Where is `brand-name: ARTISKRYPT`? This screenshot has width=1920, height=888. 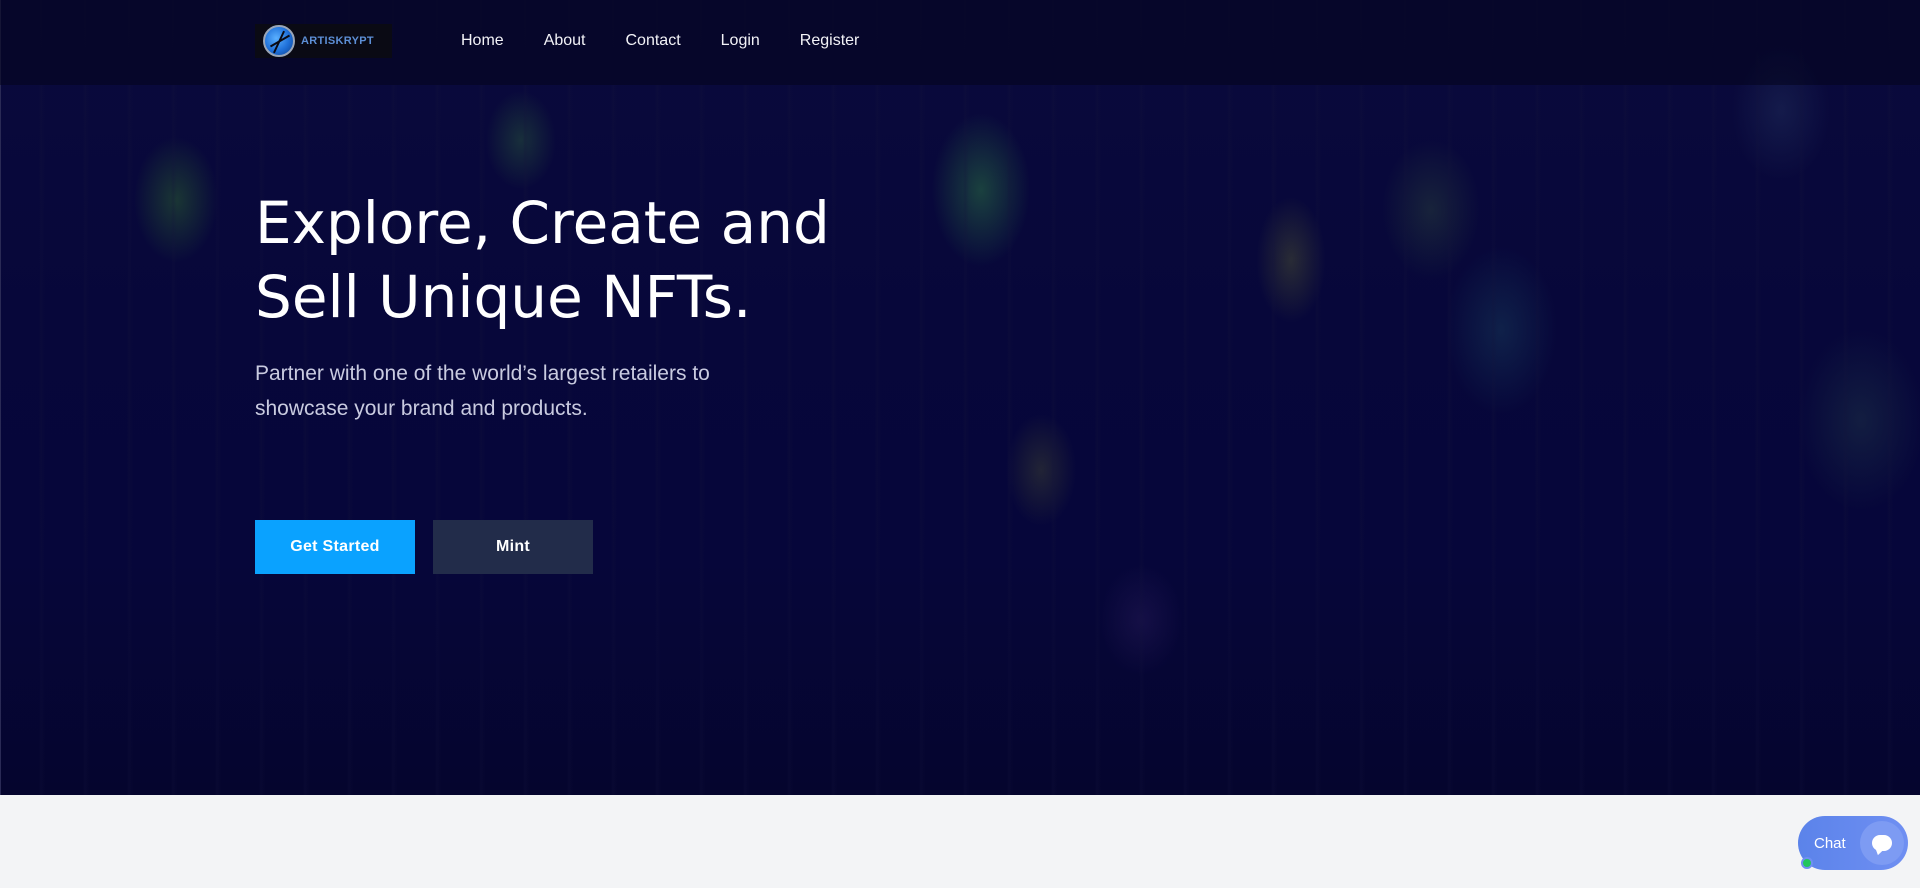 brand-name: ARTISKRYPT is located at coordinates (337, 41).